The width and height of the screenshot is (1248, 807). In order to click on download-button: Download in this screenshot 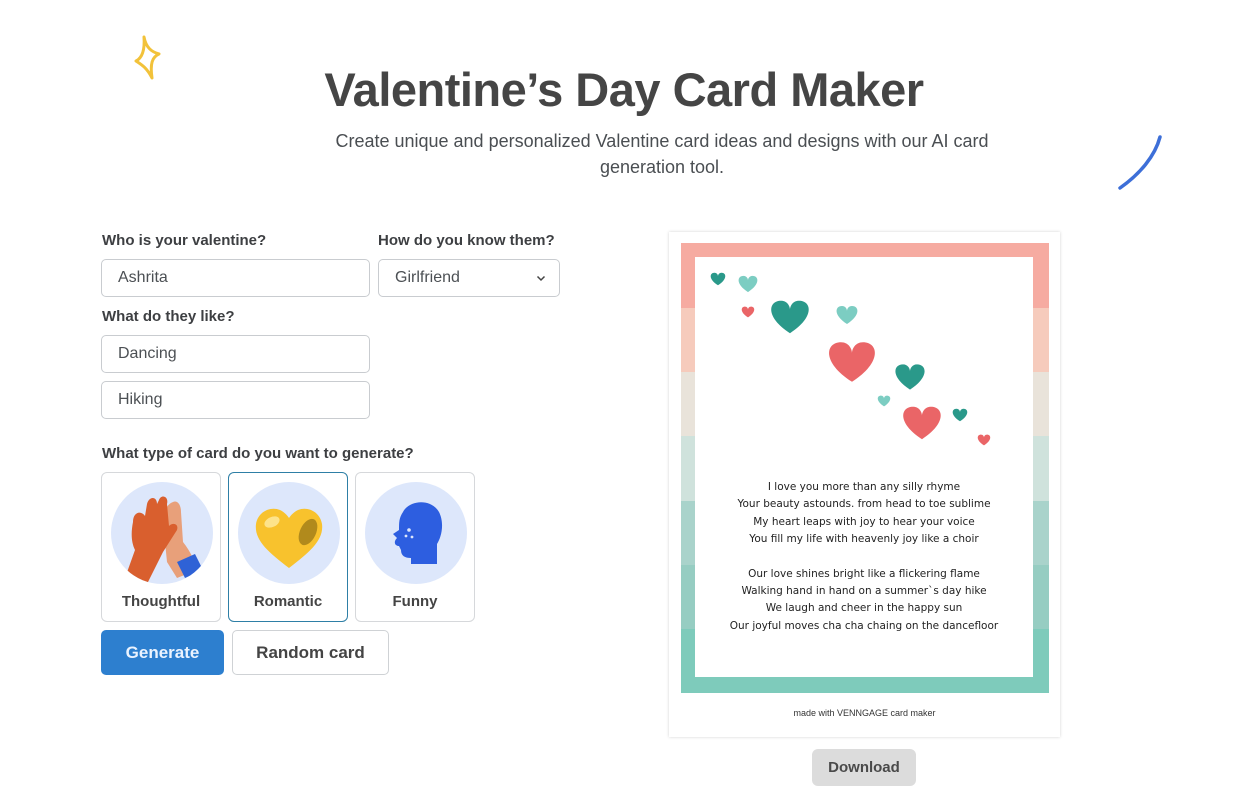, I will do `click(864, 767)`.